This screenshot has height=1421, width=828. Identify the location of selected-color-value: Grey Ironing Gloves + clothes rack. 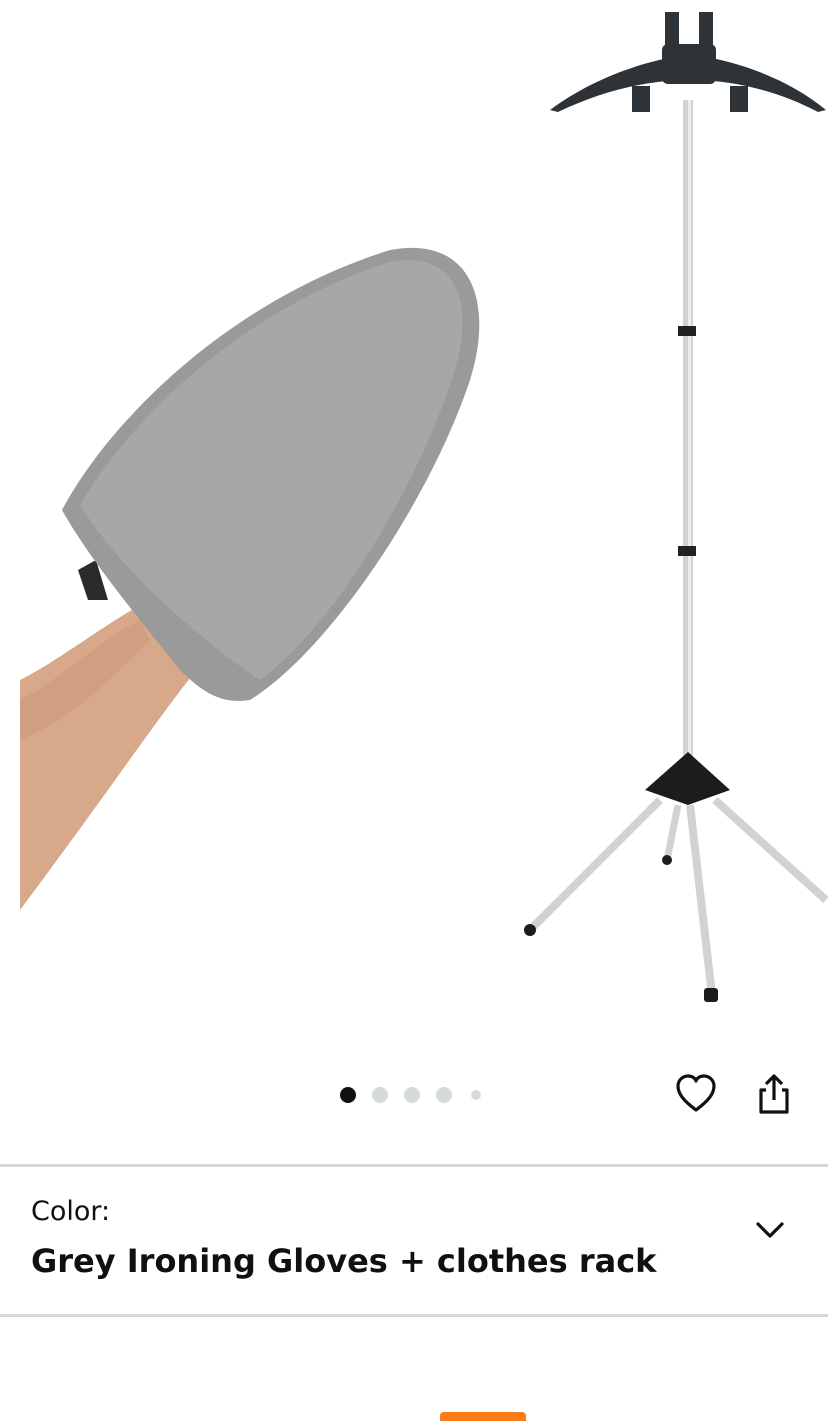
(344, 1261).